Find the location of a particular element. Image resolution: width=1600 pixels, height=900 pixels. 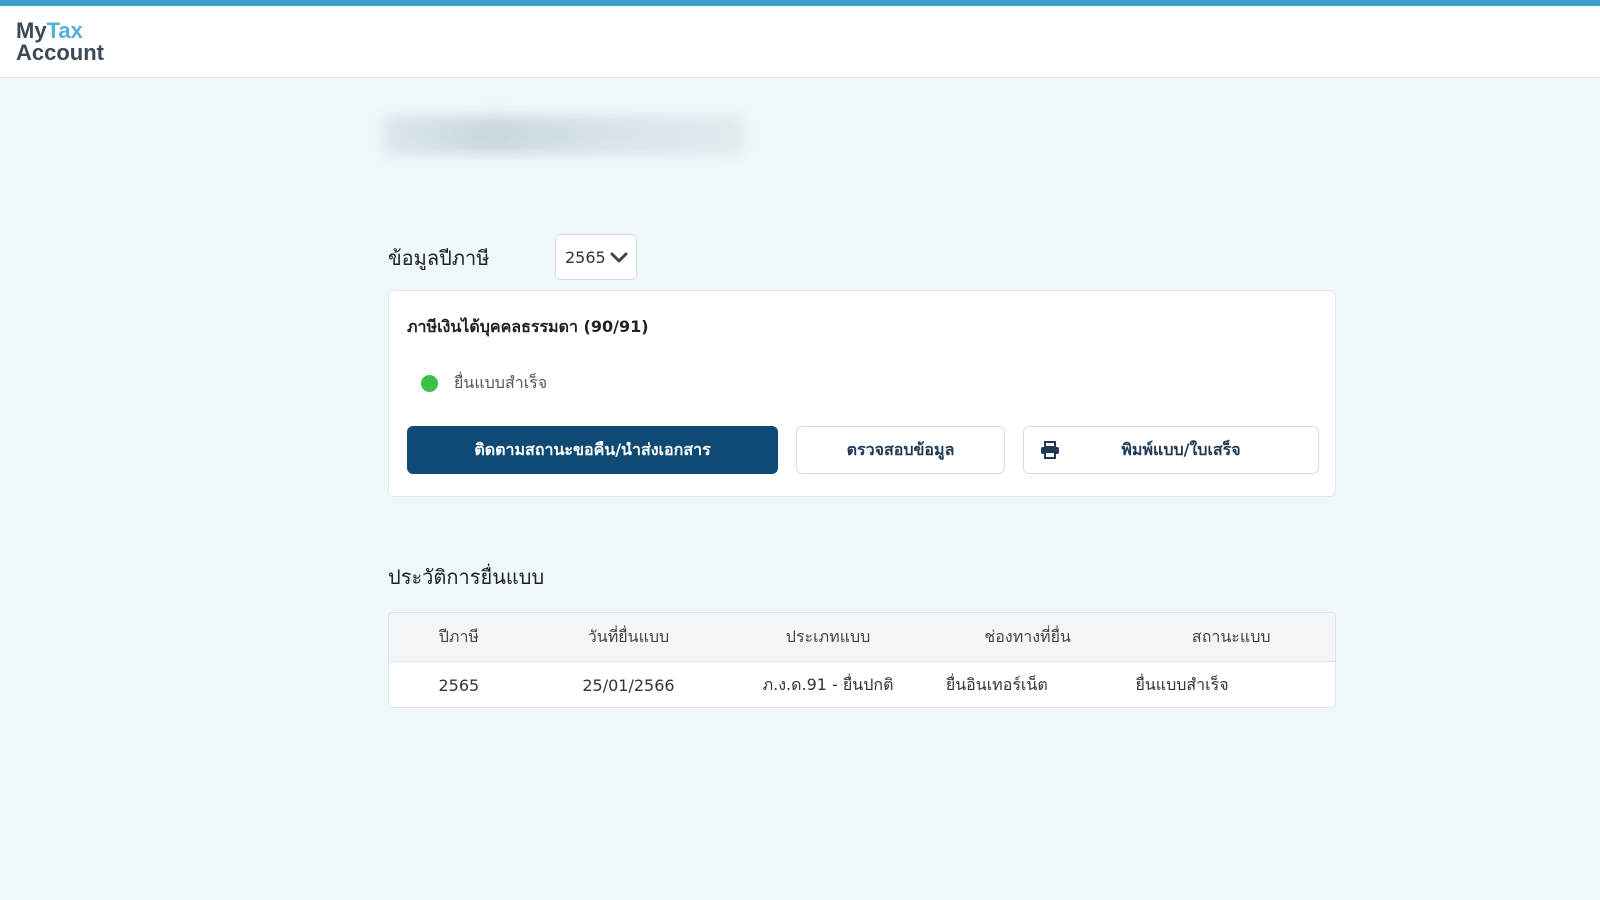

status-text: ยื่นแบบสำเร็จ is located at coordinates (501, 382).